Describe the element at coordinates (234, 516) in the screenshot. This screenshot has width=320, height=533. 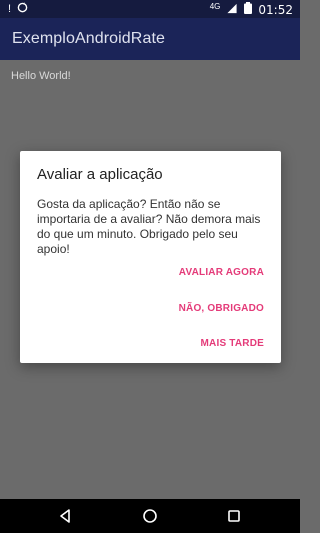
I see `recent-apps-icon` at that location.